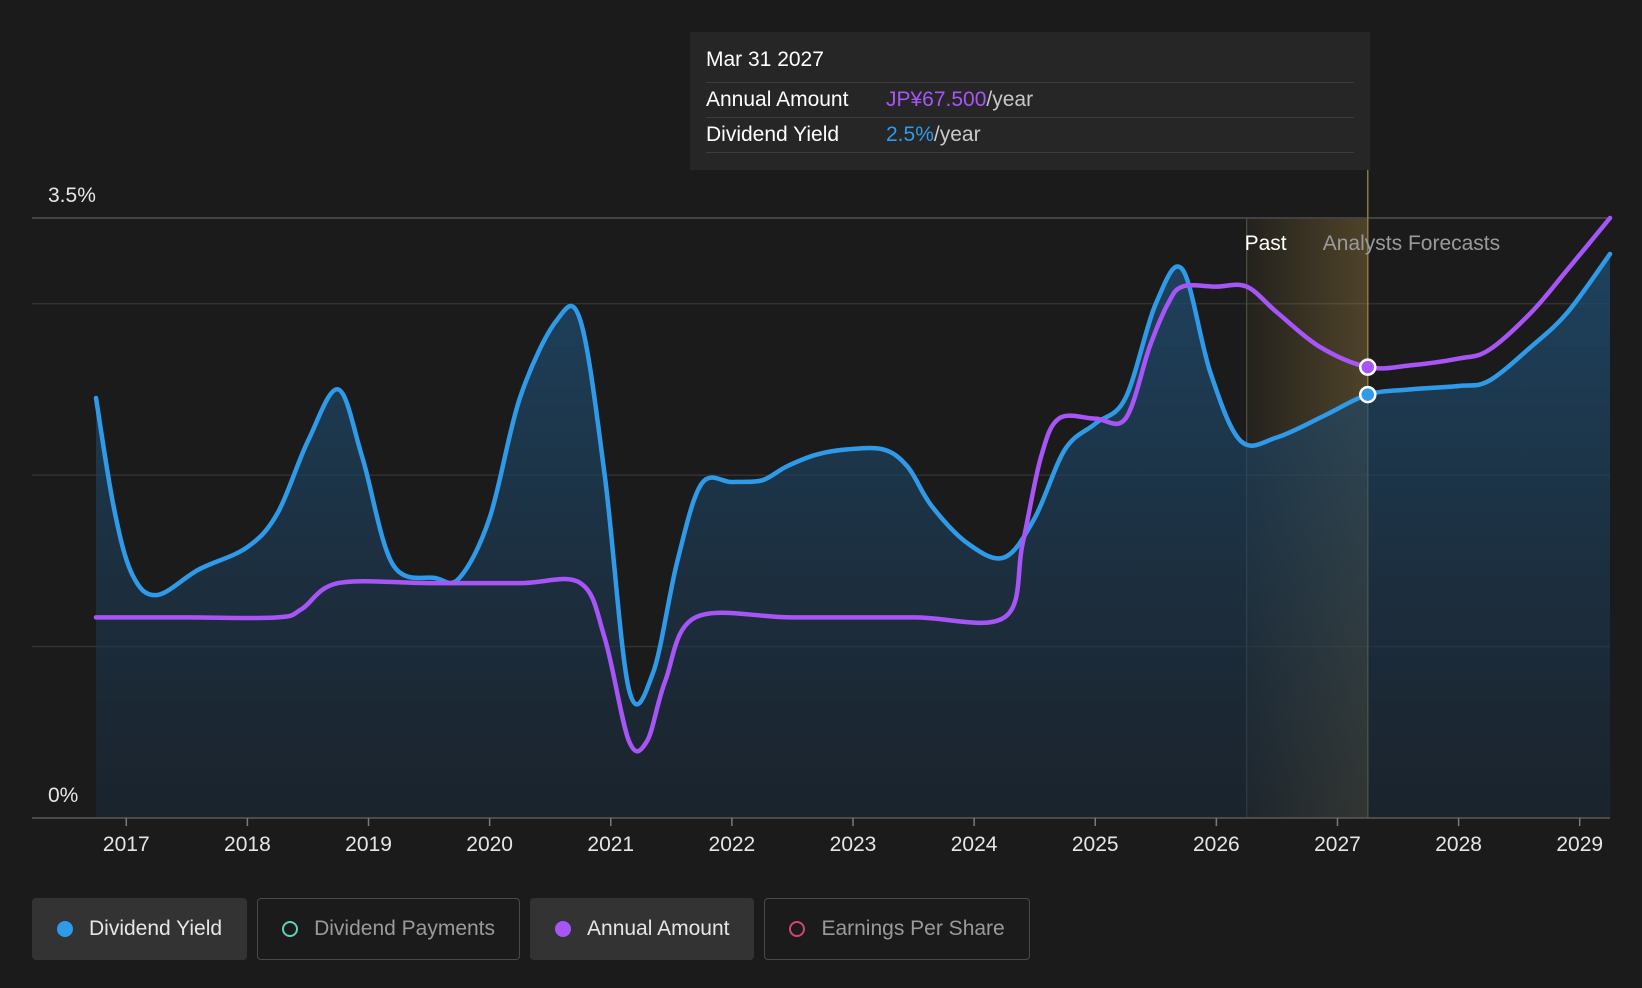 This screenshot has height=988, width=1642. I want to click on legend-label: Dividend Payments, so click(405, 928).